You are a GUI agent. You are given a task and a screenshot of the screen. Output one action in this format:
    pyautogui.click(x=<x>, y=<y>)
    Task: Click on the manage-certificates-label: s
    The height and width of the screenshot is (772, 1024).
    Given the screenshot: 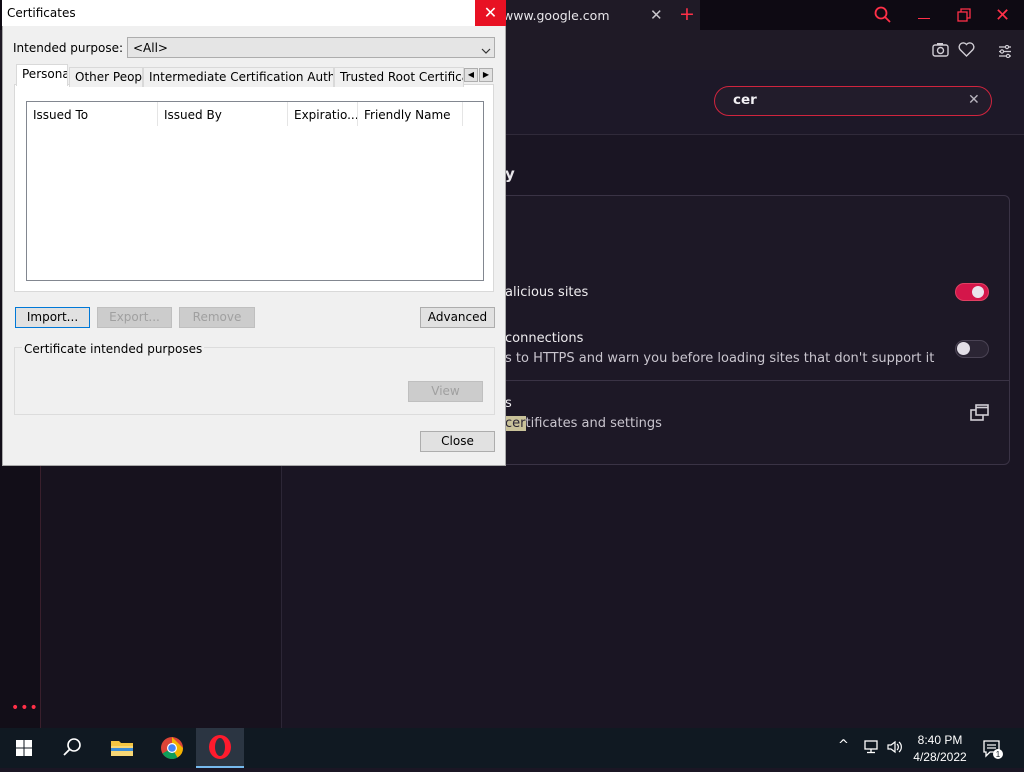 What is the action you would take?
    pyautogui.click(x=508, y=403)
    